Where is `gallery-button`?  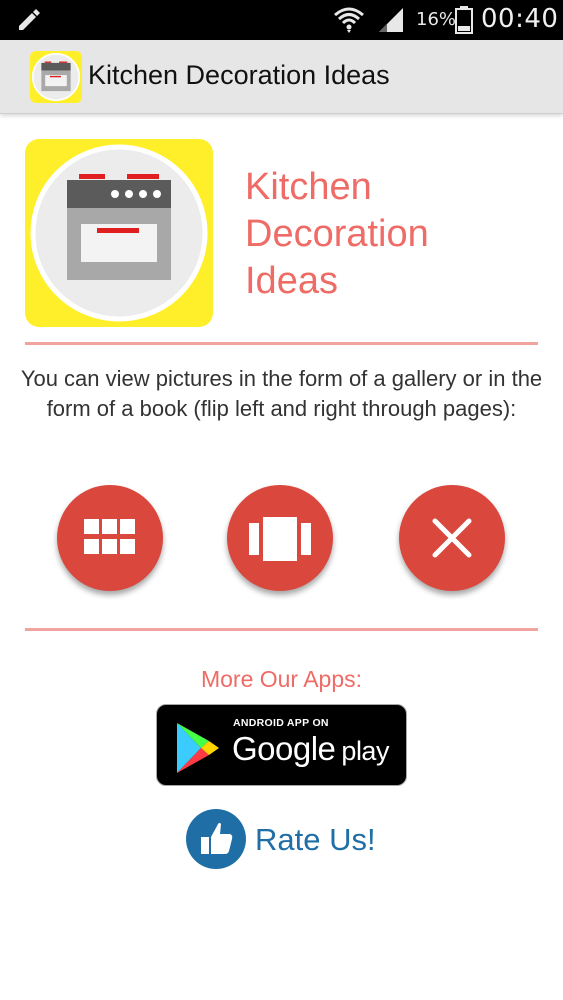
gallery-button is located at coordinates (110, 538).